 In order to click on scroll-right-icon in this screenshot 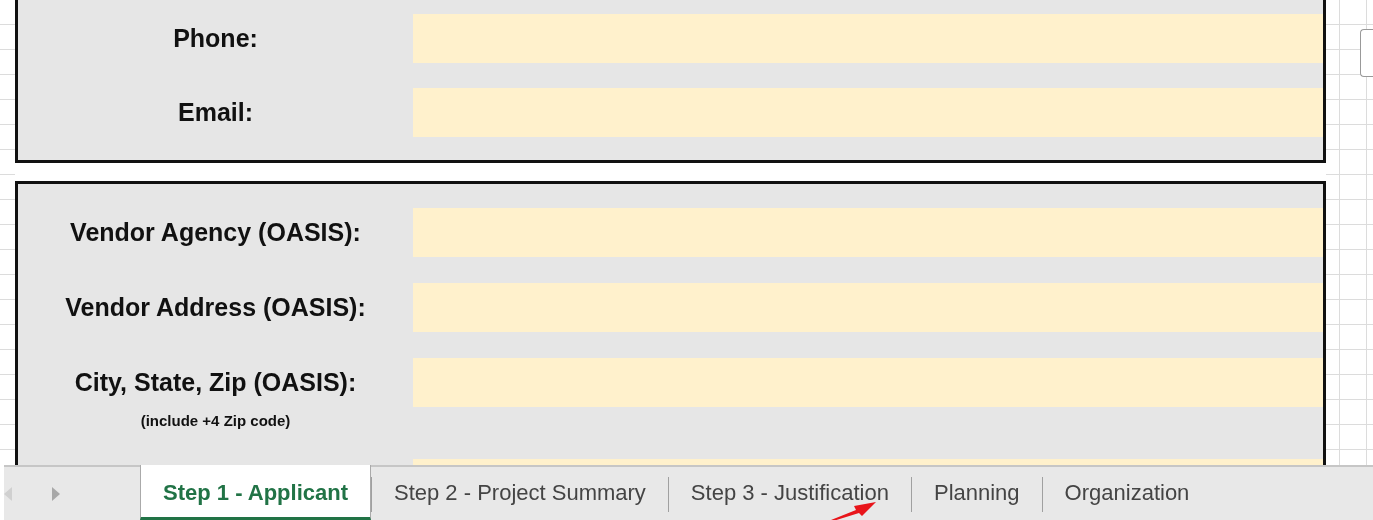, I will do `click(56, 493)`.